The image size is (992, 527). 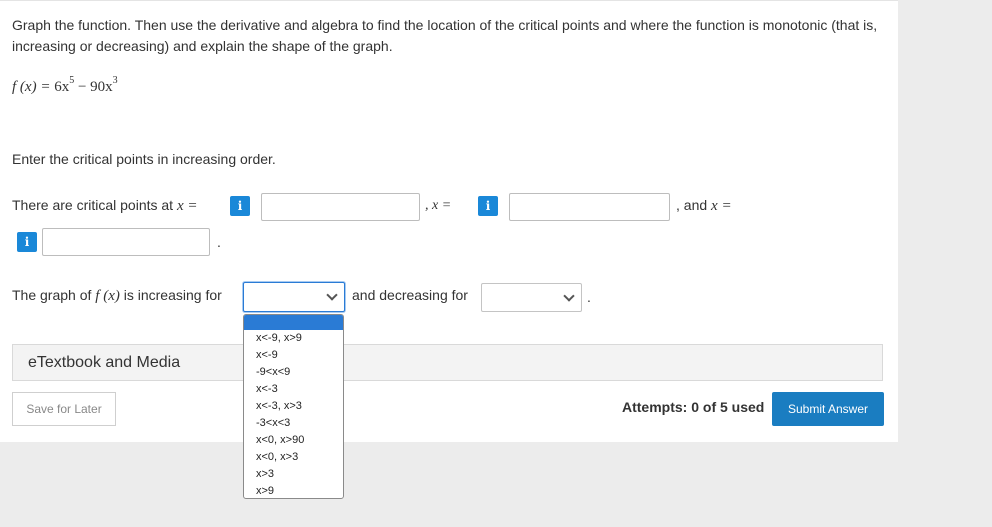 I want to click on increasing-select, so click(x=294, y=297).